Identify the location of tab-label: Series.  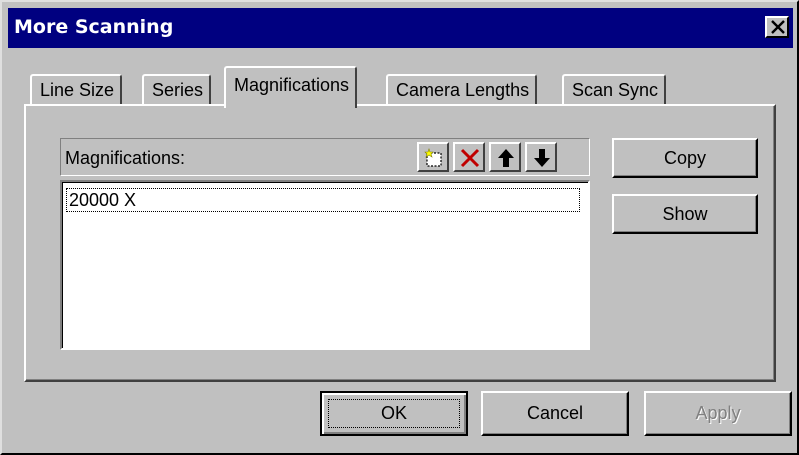
(178, 90).